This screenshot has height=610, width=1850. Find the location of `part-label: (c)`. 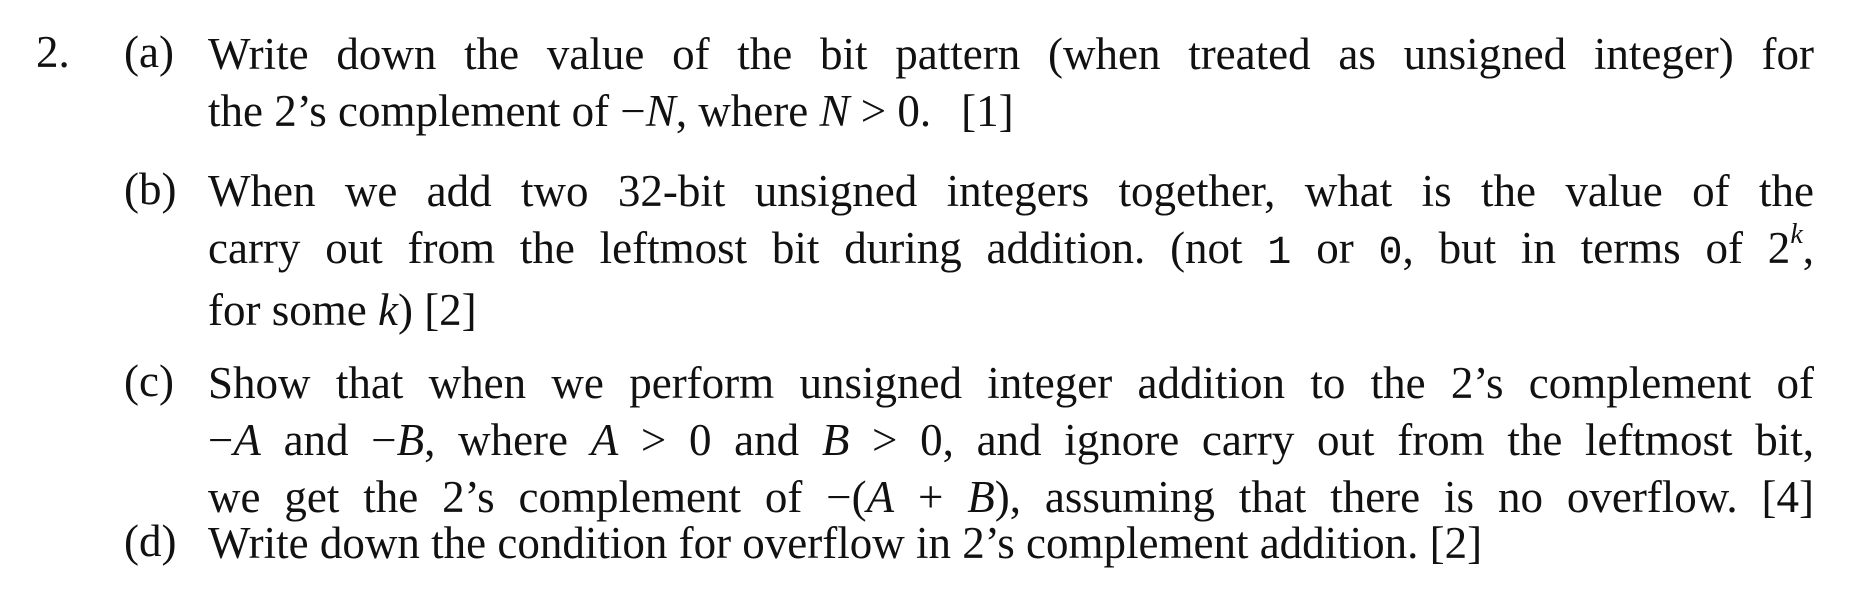

part-label: (c) is located at coordinates (149, 381).